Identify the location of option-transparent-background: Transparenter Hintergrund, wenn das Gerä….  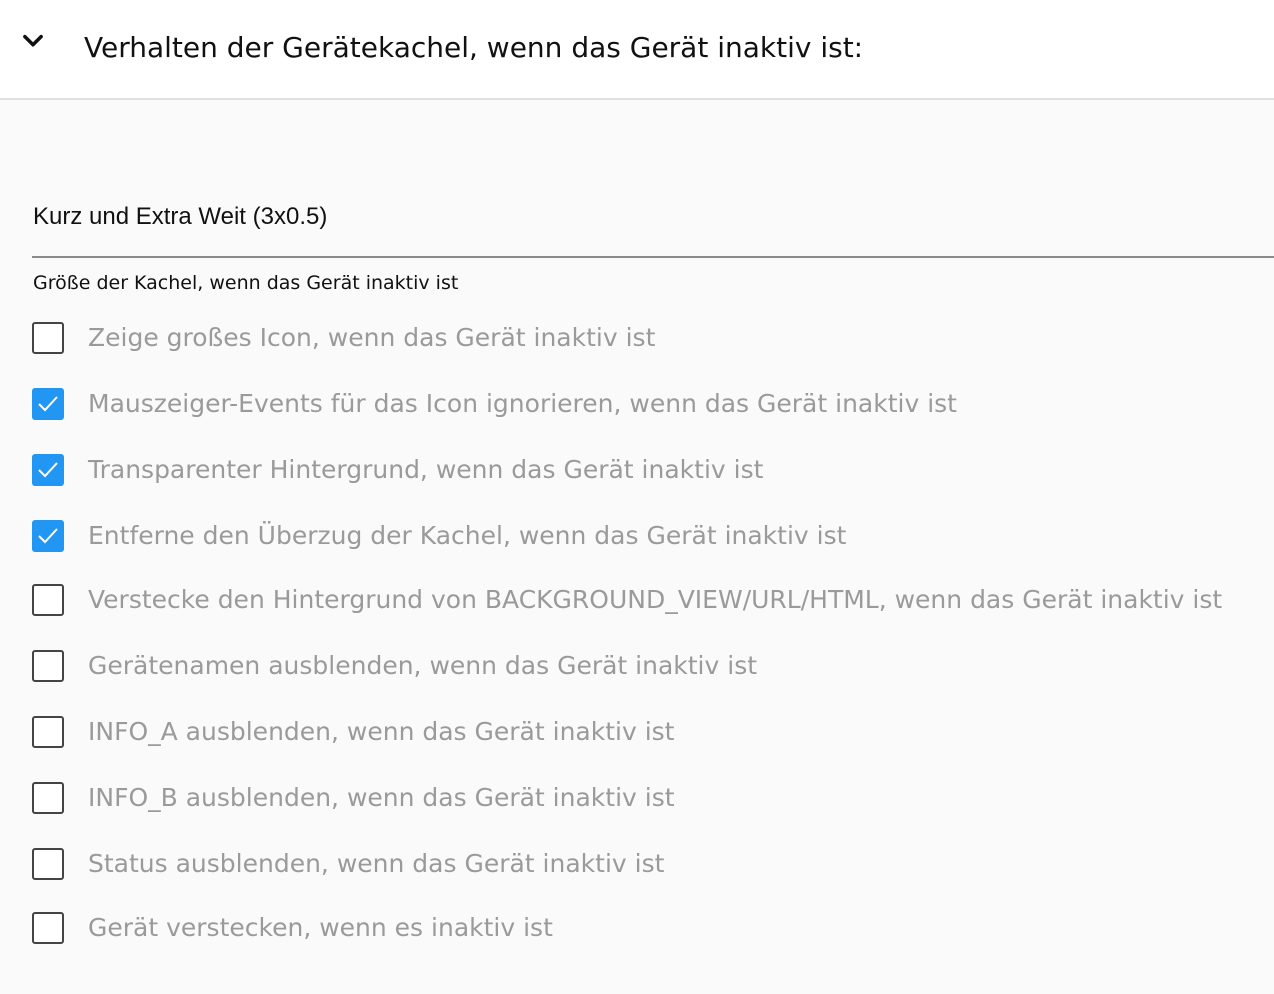
(647, 470).